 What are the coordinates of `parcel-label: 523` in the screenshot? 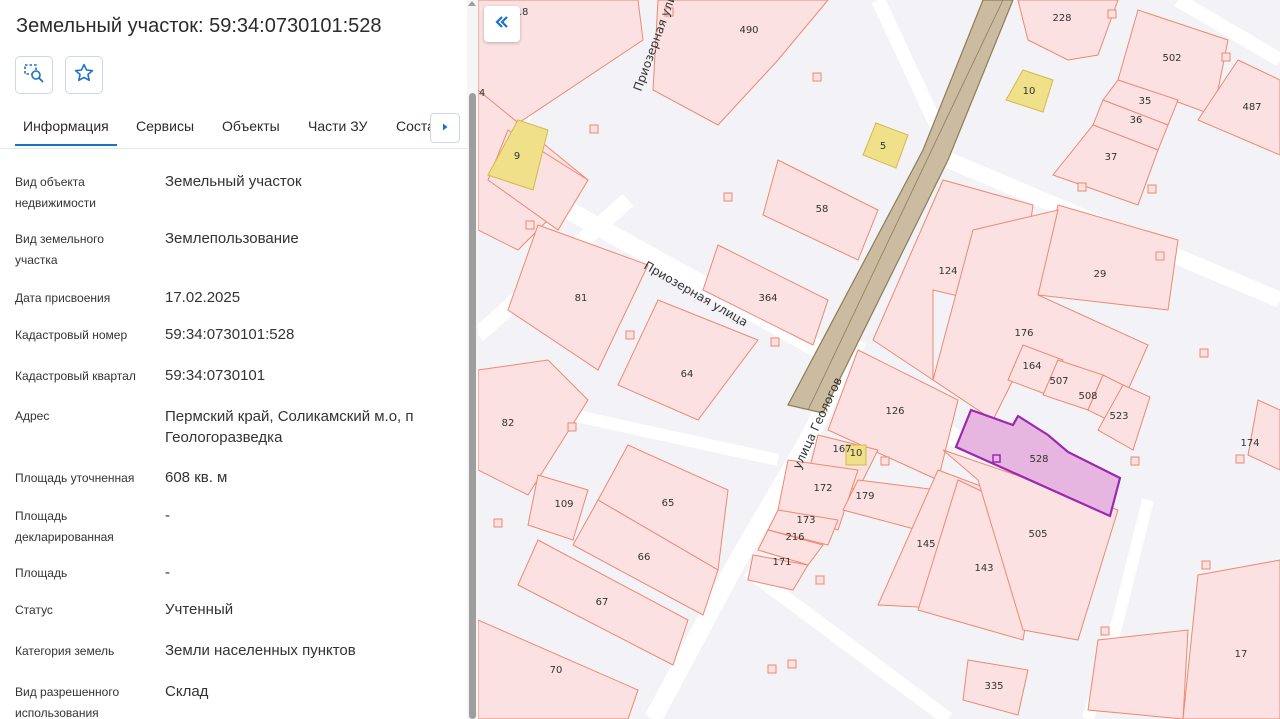 It's located at (1118, 416).